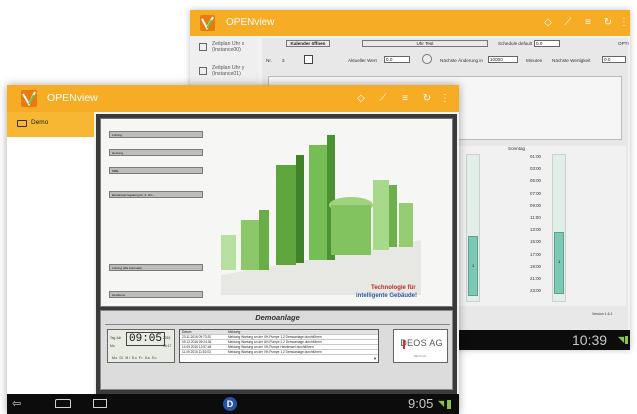 The height and width of the screenshot is (414, 637). I want to click on front-app-title: OPENview, so click(72, 98).